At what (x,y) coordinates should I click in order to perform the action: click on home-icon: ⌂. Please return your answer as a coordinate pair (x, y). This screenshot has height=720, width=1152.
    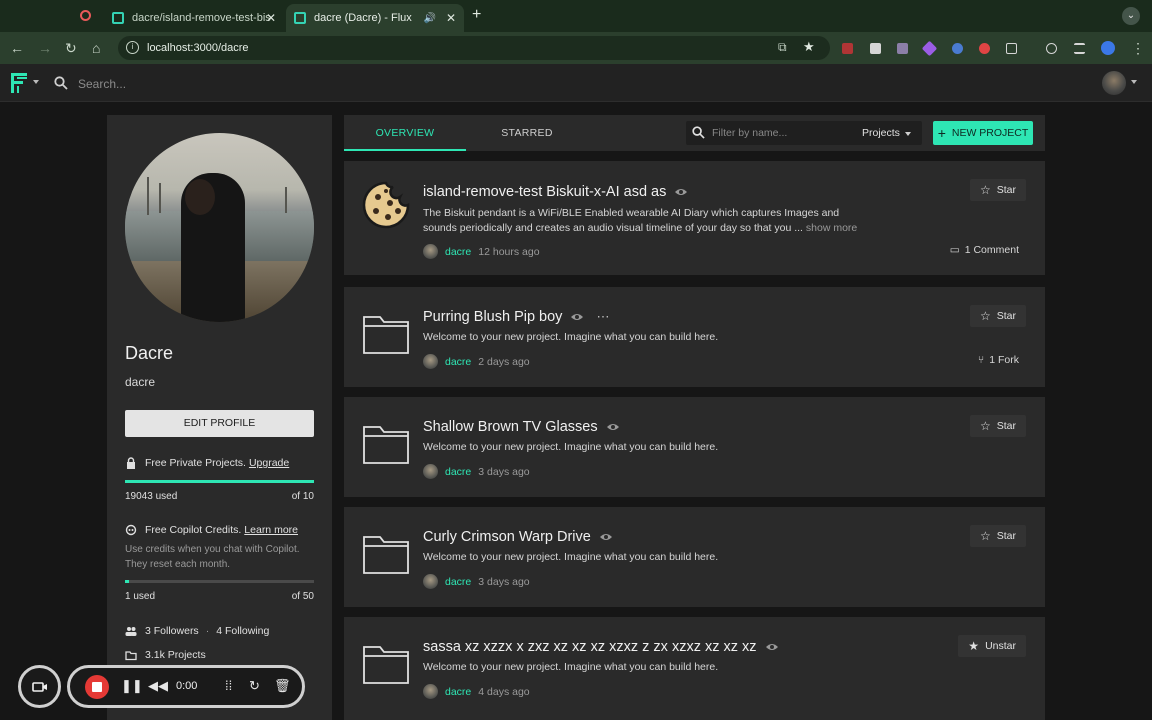
    Looking at the image, I should click on (96, 48).